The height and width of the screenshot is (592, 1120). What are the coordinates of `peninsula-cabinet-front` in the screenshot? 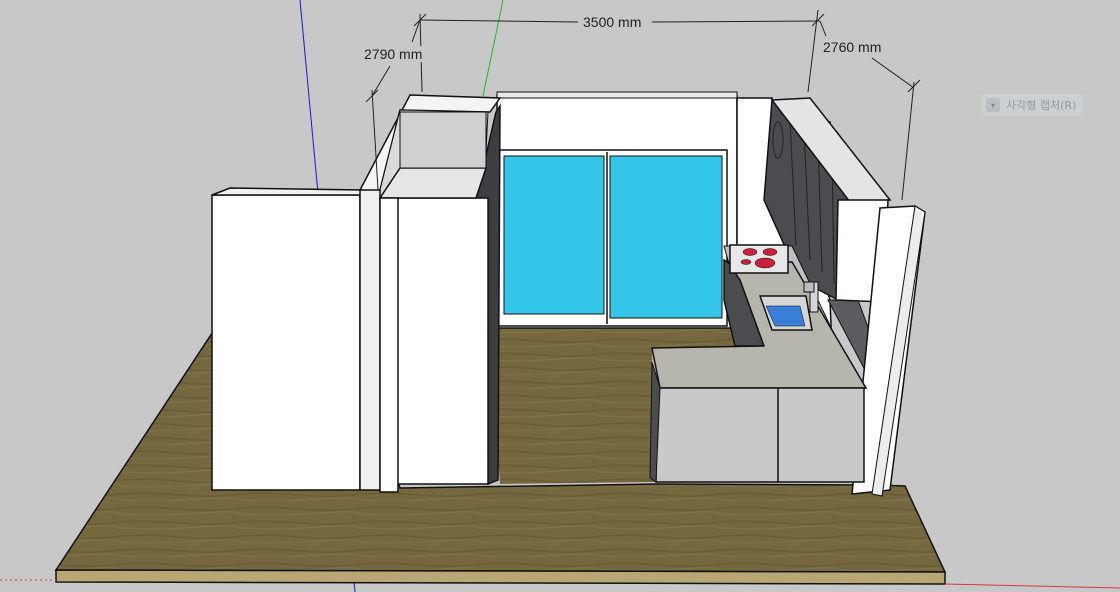 It's located at (760, 435).